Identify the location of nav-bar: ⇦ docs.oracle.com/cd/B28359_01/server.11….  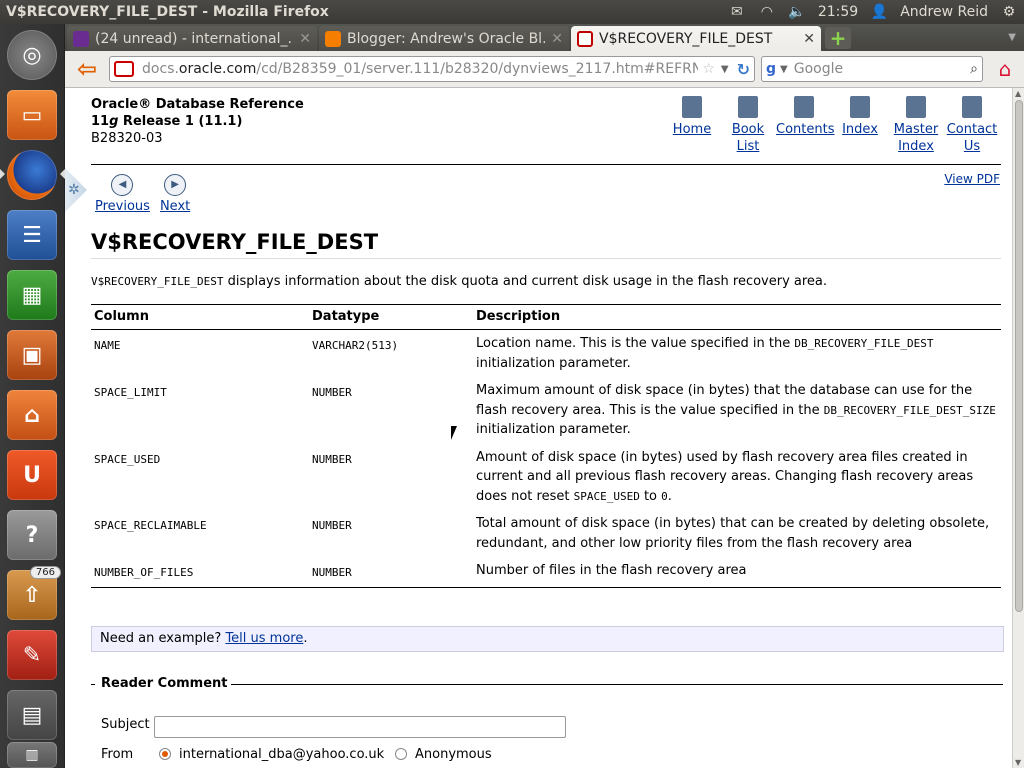
(544, 69).